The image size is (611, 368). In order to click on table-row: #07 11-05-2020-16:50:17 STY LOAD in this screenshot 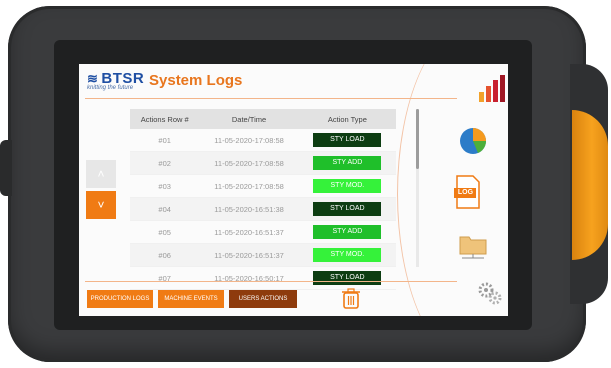, I will do `click(263, 278)`.